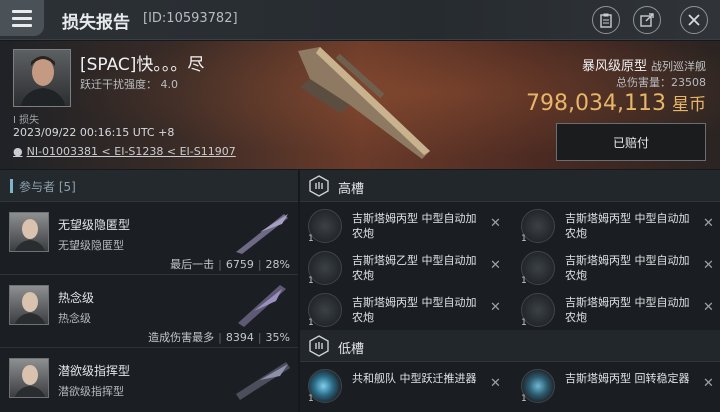 Image resolution: width=720 pixels, height=412 pixels. What do you see at coordinates (616, 387) in the screenshot?
I see `module-item: 1 吉斯塔姆丙型 回转稳定器 ✕` at bounding box center [616, 387].